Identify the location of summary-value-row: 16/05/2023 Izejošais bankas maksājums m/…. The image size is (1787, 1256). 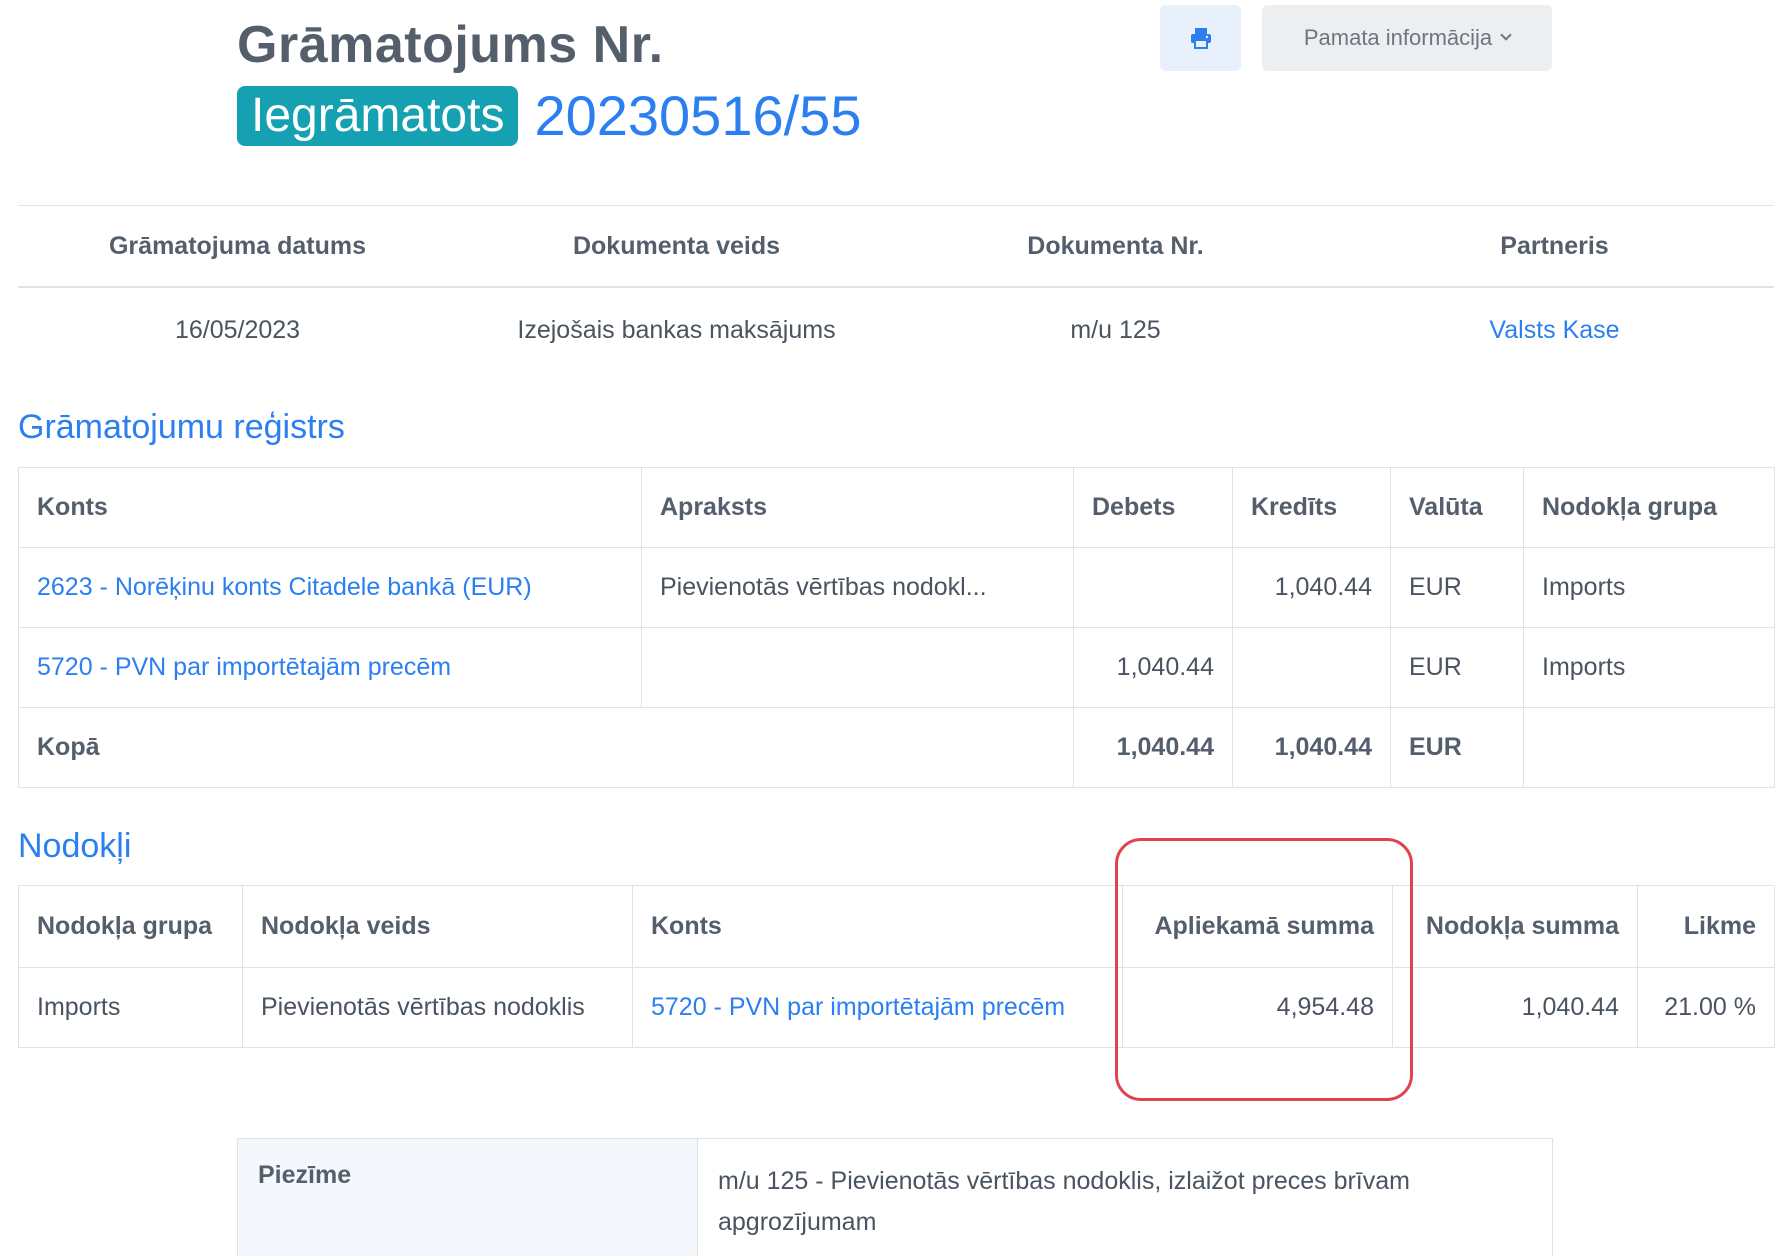
(896, 330).